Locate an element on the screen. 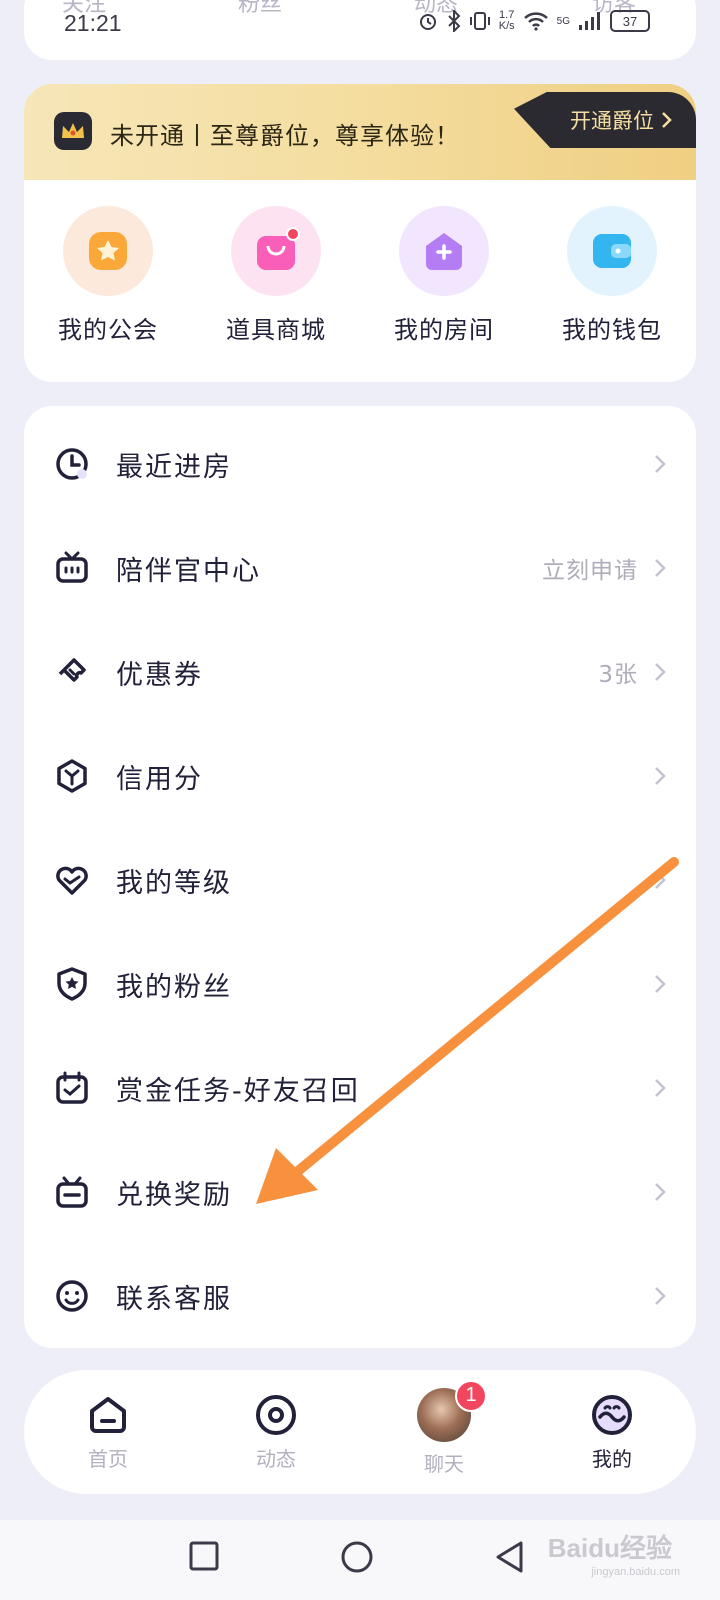 The height and width of the screenshot is (1600, 720). avatar: 1 is located at coordinates (452, 1410).